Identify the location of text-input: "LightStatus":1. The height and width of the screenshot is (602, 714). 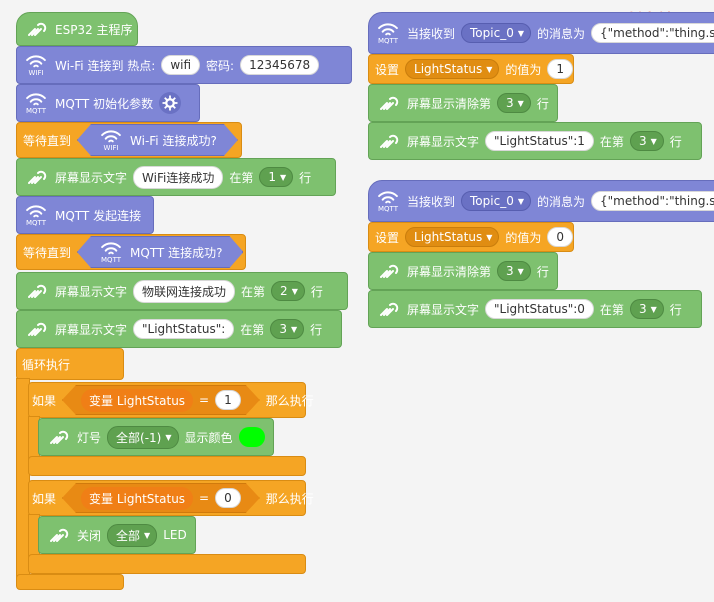
(539, 141).